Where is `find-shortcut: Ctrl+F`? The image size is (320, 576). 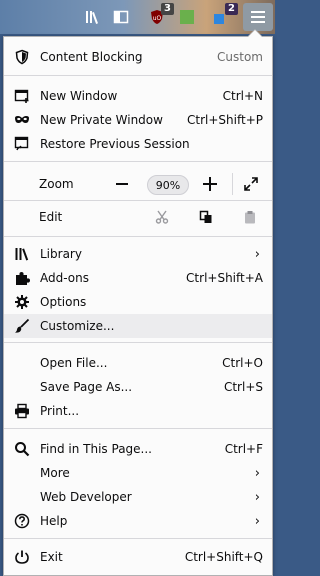
find-shortcut: Ctrl+F is located at coordinates (243, 449).